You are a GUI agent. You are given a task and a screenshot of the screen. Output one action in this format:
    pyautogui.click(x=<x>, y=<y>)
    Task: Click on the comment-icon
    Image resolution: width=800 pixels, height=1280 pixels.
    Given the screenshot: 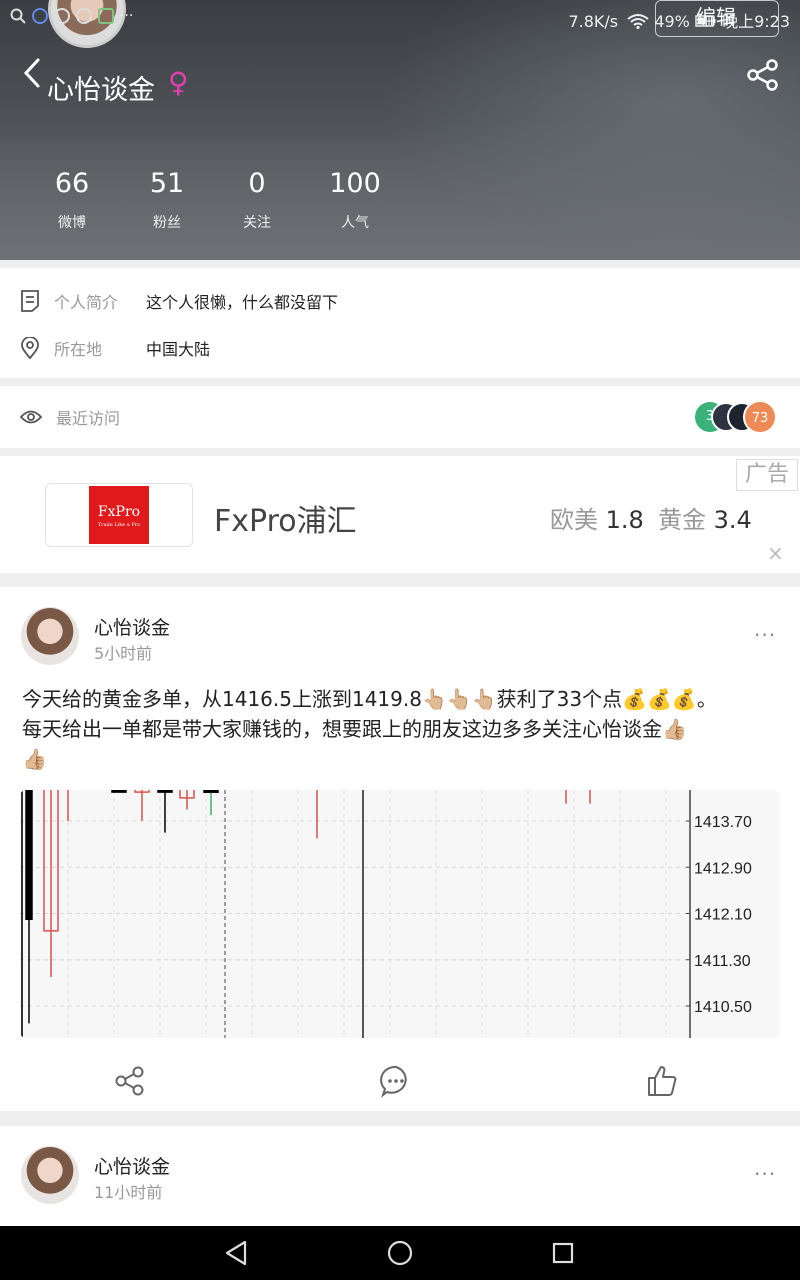 What is the action you would take?
    pyautogui.click(x=396, y=1081)
    